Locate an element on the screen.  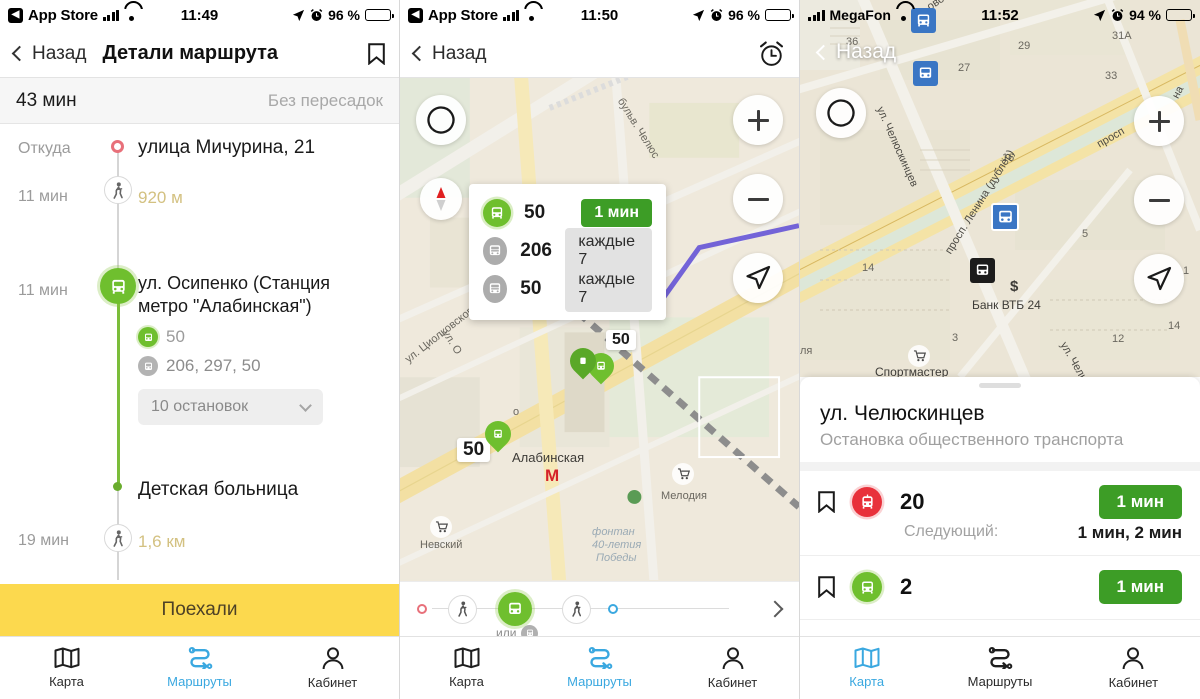
stop-route-row: 2 1 мин is located at coordinates (1000, 580).